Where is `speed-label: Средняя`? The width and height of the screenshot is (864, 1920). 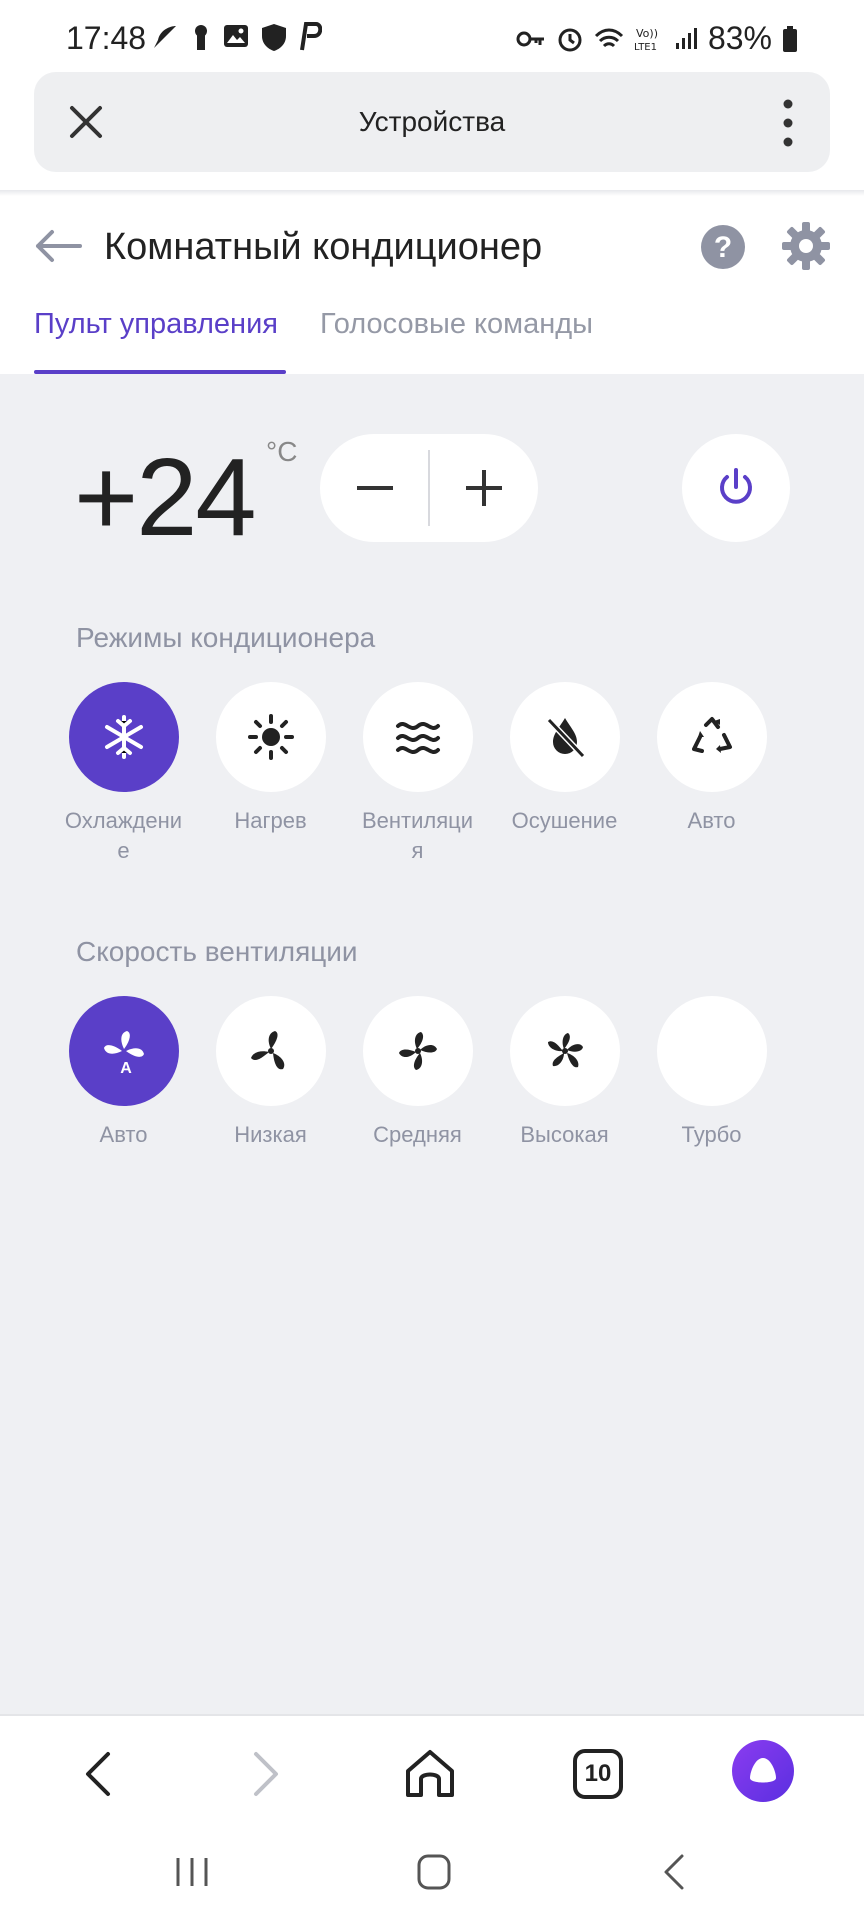
speed-label: Средняя is located at coordinates (417, 1134).